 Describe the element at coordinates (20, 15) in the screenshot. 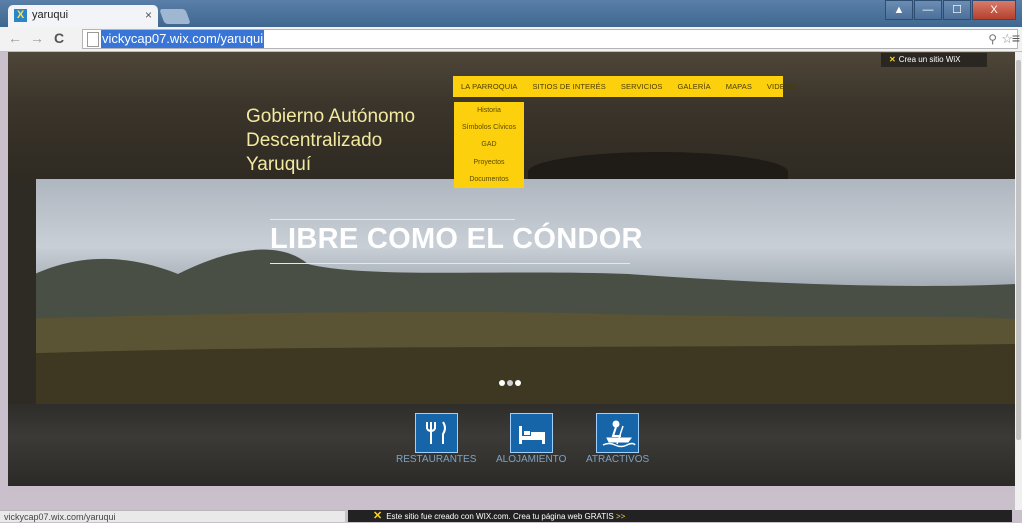

I see `wix-favicon-icon: X` at that location.